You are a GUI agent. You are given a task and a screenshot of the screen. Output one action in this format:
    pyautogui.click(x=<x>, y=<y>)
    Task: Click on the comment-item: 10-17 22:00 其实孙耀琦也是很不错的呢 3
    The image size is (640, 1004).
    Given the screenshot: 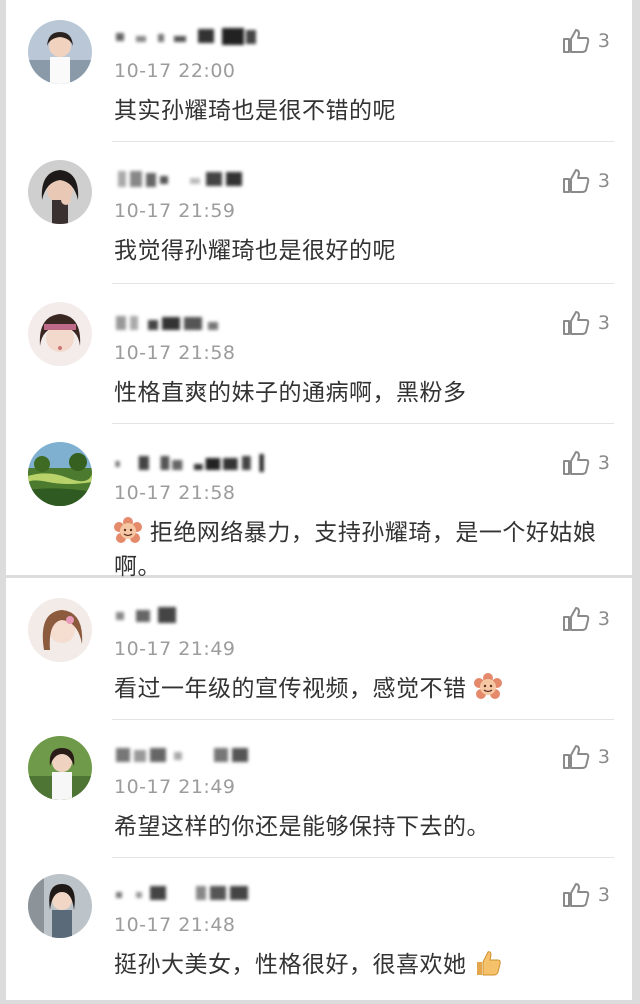 What is the action you would take?
    pyautogui.click(x=319, y=71)
    